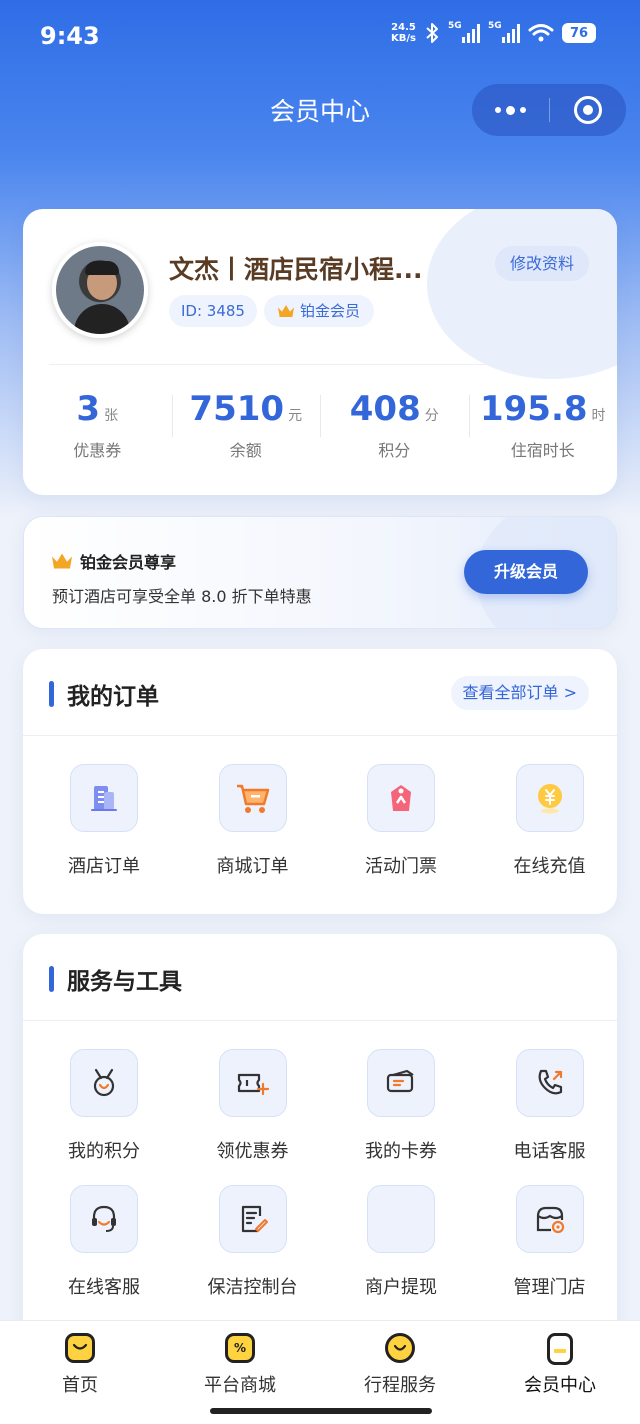 The width and height of the screenshot is (640, 1424). What do you see at coordinates (526, 572) in the screenshot?
I see `upgrade-member-button: 升级会员` at bounding box center [526, 572].